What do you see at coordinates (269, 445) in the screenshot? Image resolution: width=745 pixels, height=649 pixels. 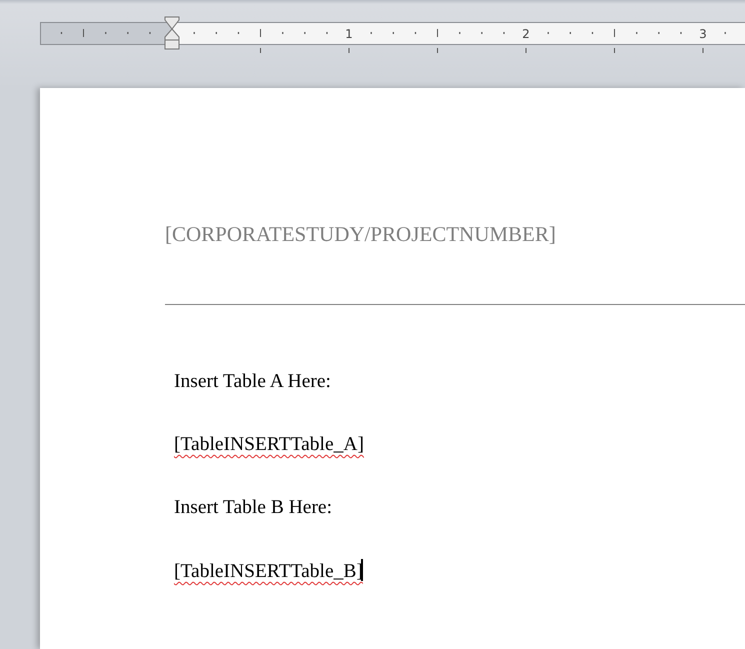 I see `paragraph: [TableINSERTTable_A]` at bounding box center [269, 445].